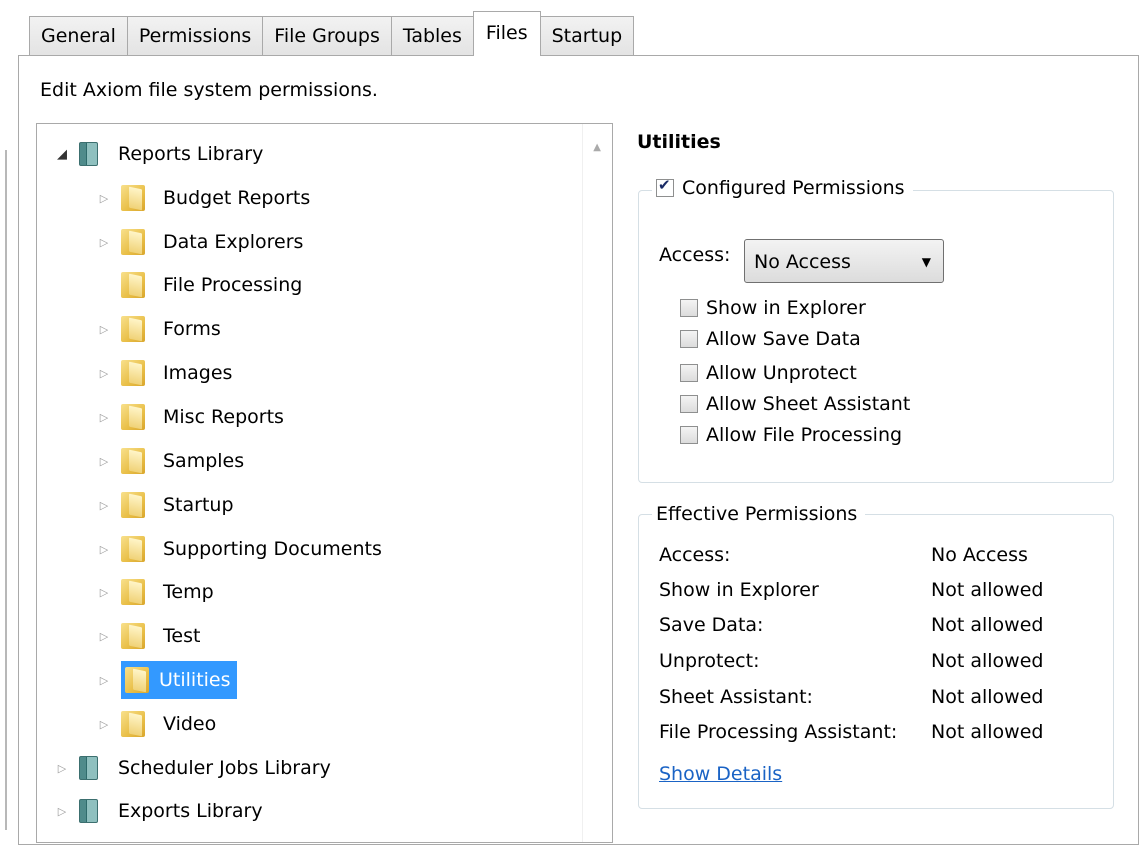  I want to click on option-allow-sheet-assistant: Allow Sheet Assistant, so click(795, 404).